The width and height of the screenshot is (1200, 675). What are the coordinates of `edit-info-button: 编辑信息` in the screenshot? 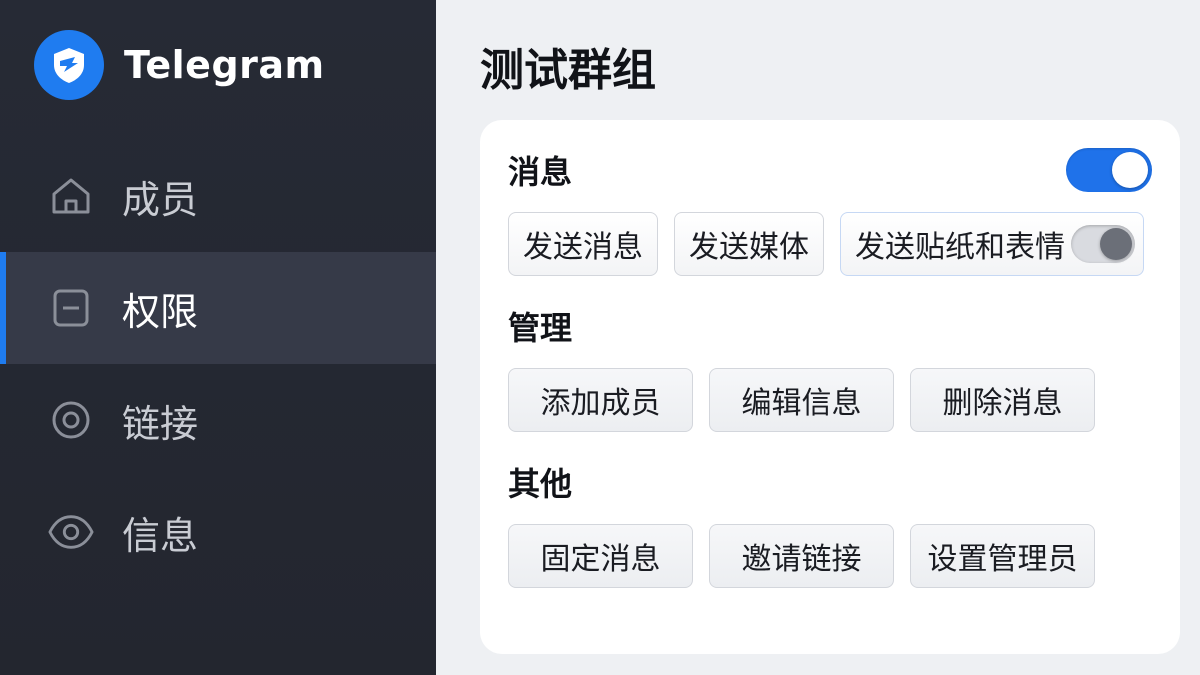 It's located at (801, 400).